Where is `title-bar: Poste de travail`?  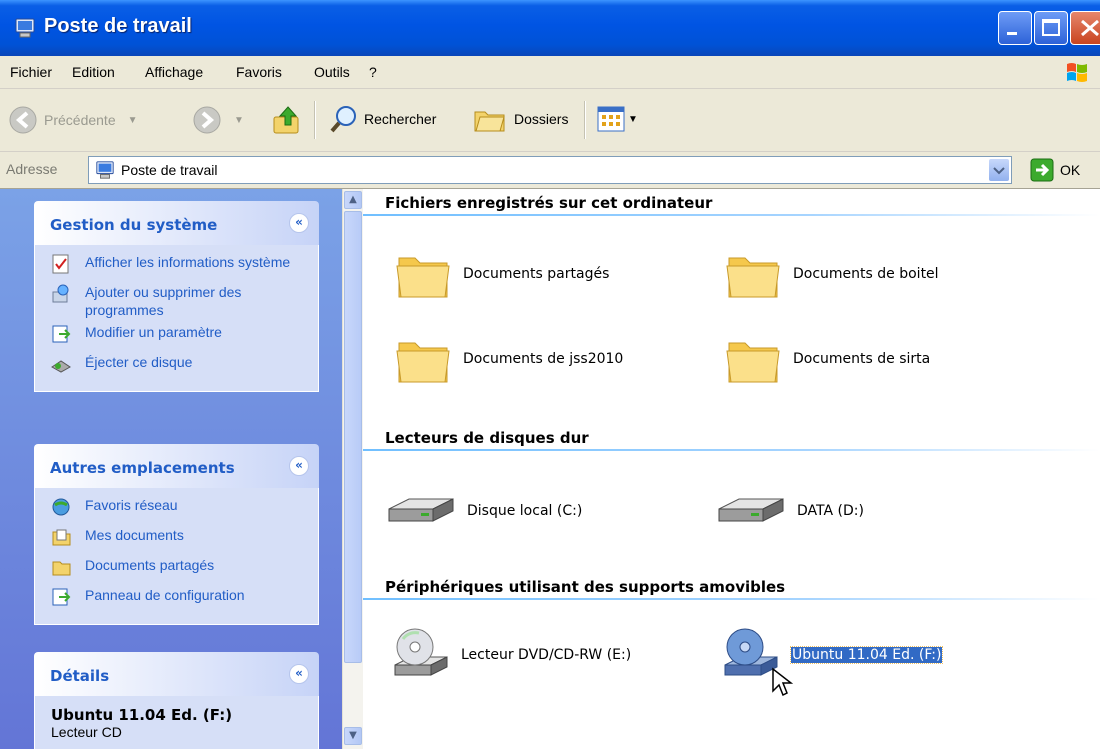 title-bar: Poste de travail is located at coordinates (550, 28).